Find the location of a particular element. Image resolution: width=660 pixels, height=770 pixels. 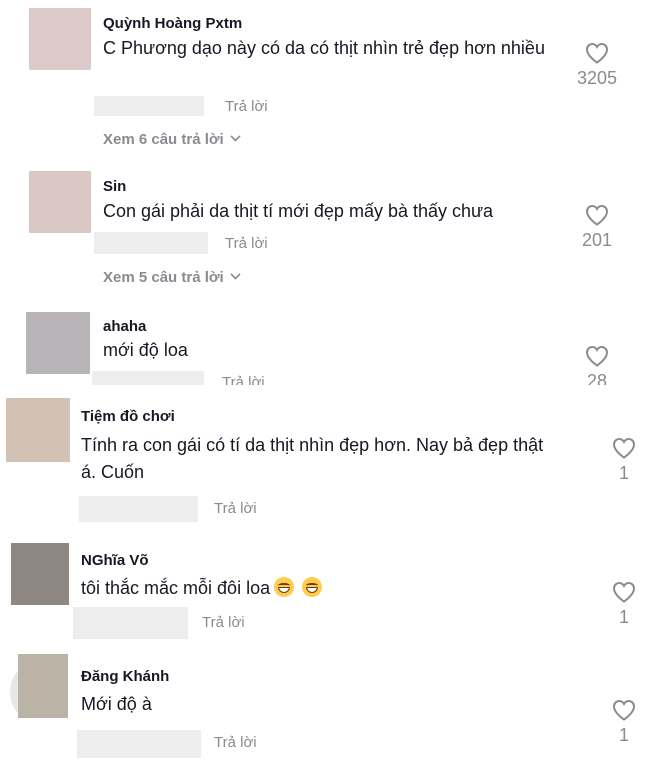

comment-username: Đăng Khánh is located at coordinates (125, 677).